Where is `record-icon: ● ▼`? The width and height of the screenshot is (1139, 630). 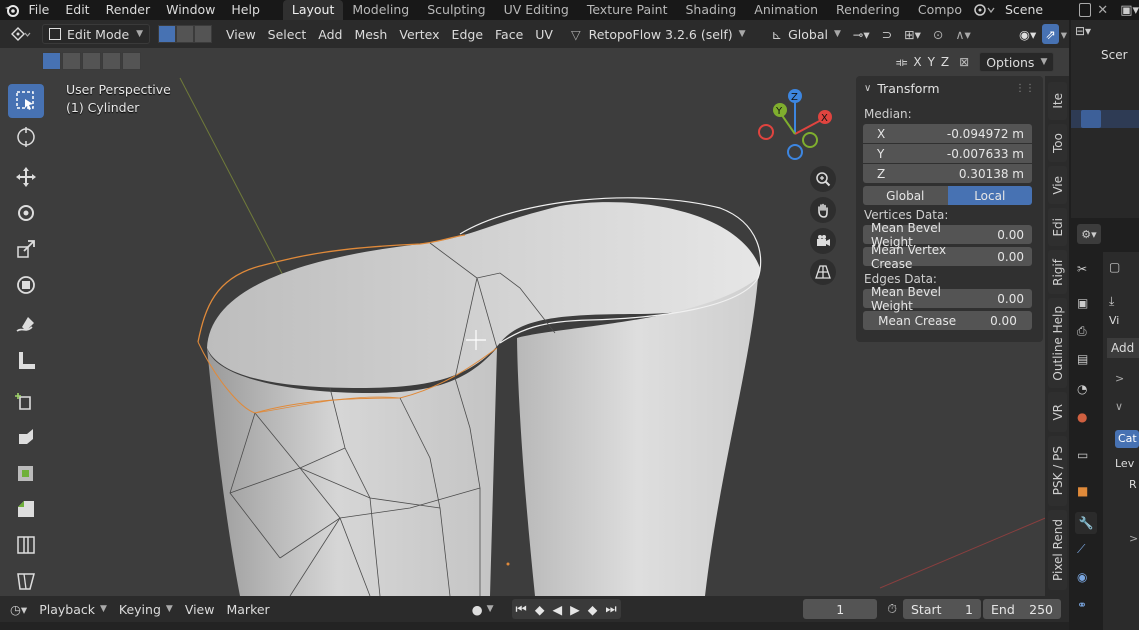 record-icon: ● ▼ is located at coordinates (483, 609).